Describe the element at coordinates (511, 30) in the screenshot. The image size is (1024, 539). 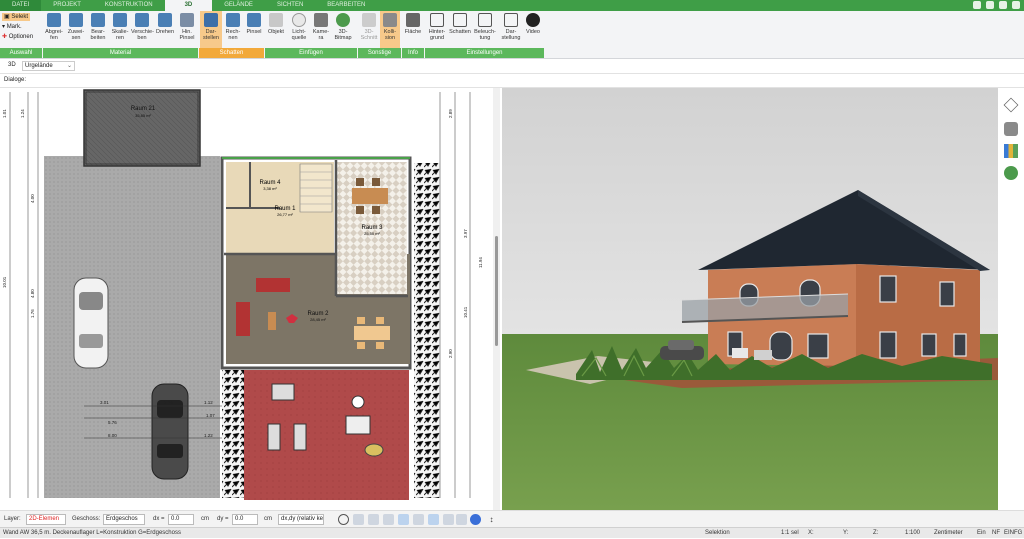
I see `darstellung-button: Dar-stellung` at that location.